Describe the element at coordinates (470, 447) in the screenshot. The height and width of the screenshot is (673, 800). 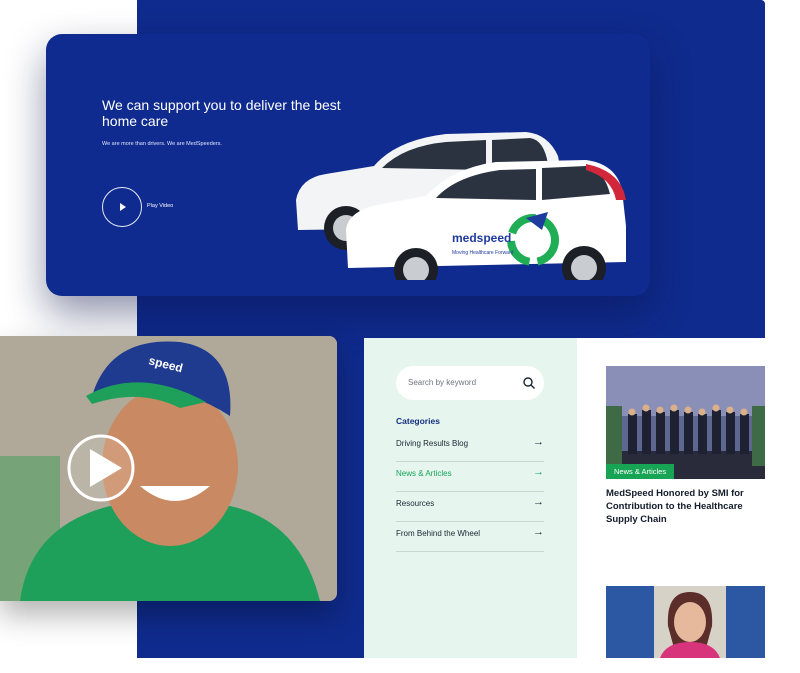
I see `category-driving-results-blog: Driving Results Blog →` at that location.